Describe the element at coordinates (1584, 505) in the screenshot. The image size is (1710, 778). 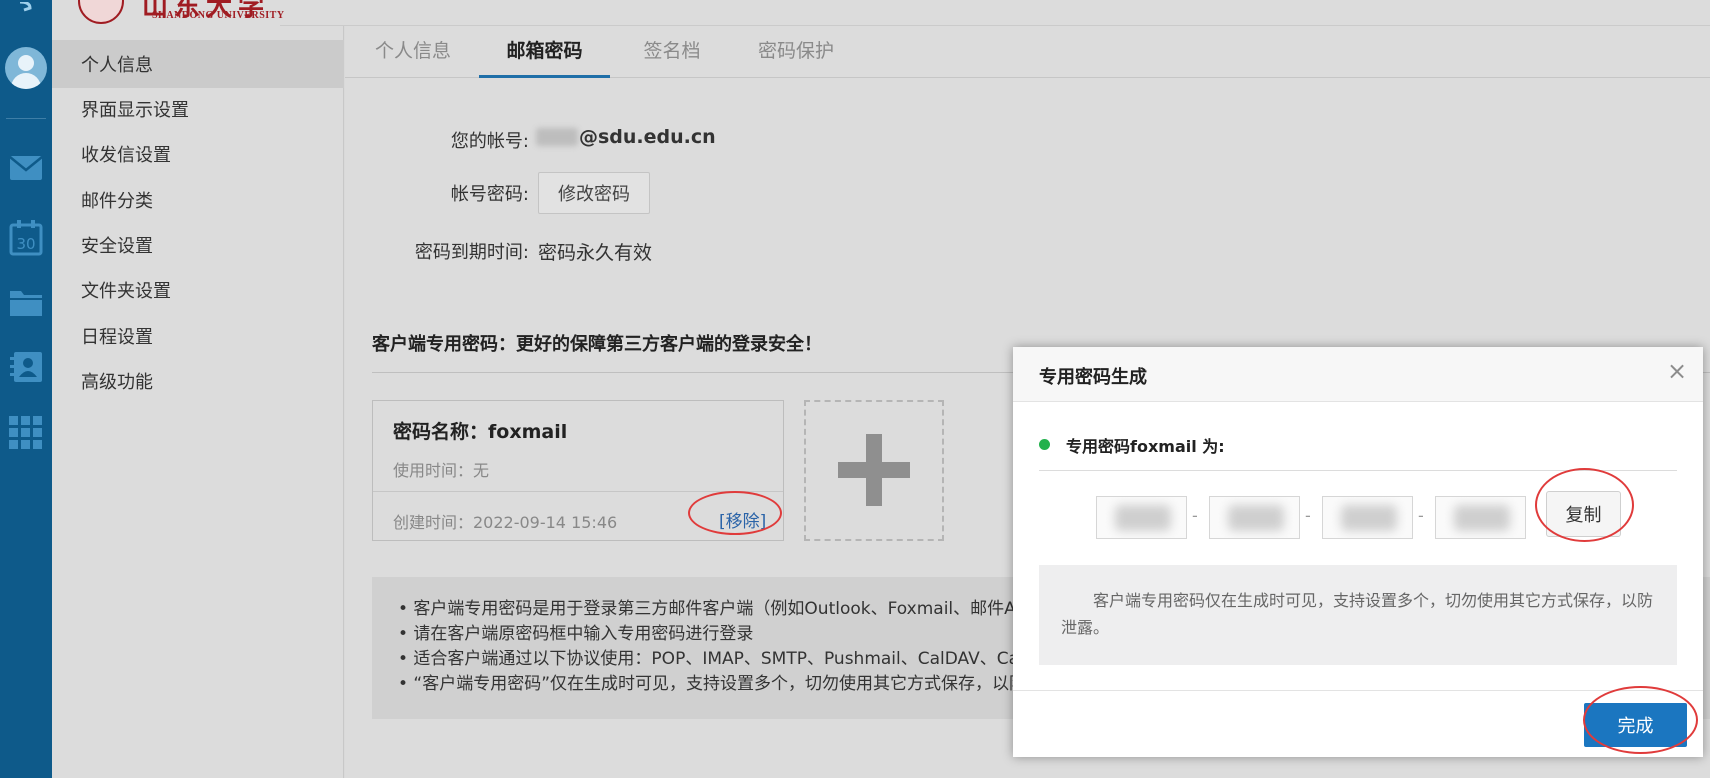
I see `highlight-circle-copy` at that location.